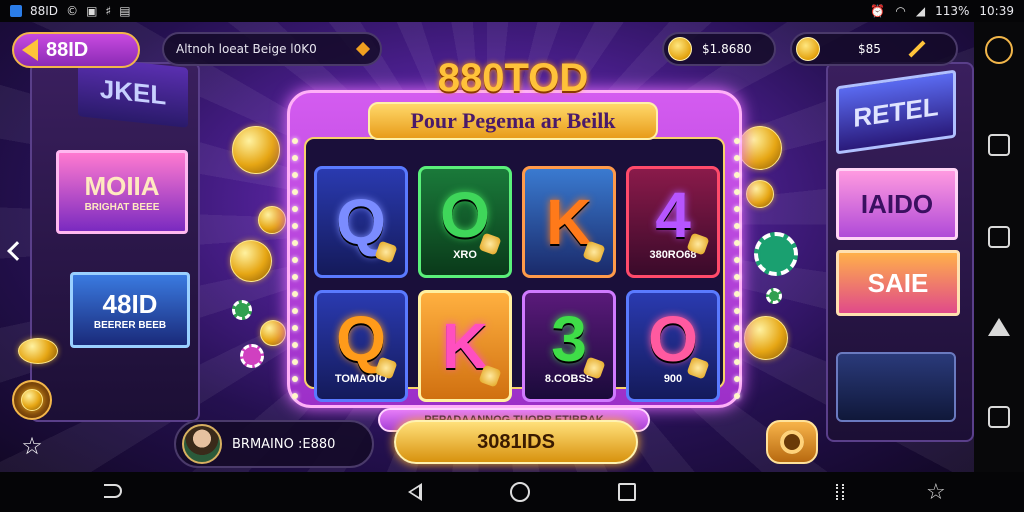 The image size is (1024, 512). Describe the element at coordinates (896, 111) in the screenshot. I see `right-sign-1-text: RETEL` at that location.